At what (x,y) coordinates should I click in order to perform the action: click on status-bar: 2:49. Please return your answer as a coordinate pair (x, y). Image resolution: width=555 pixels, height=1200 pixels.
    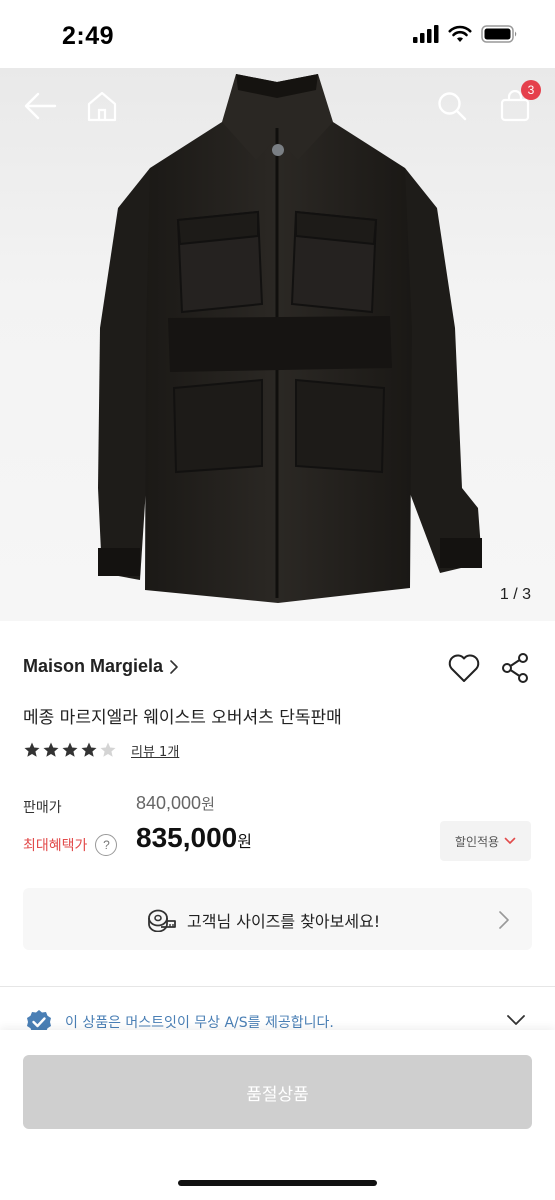
    Looking at the image, I should click on (277, 34).